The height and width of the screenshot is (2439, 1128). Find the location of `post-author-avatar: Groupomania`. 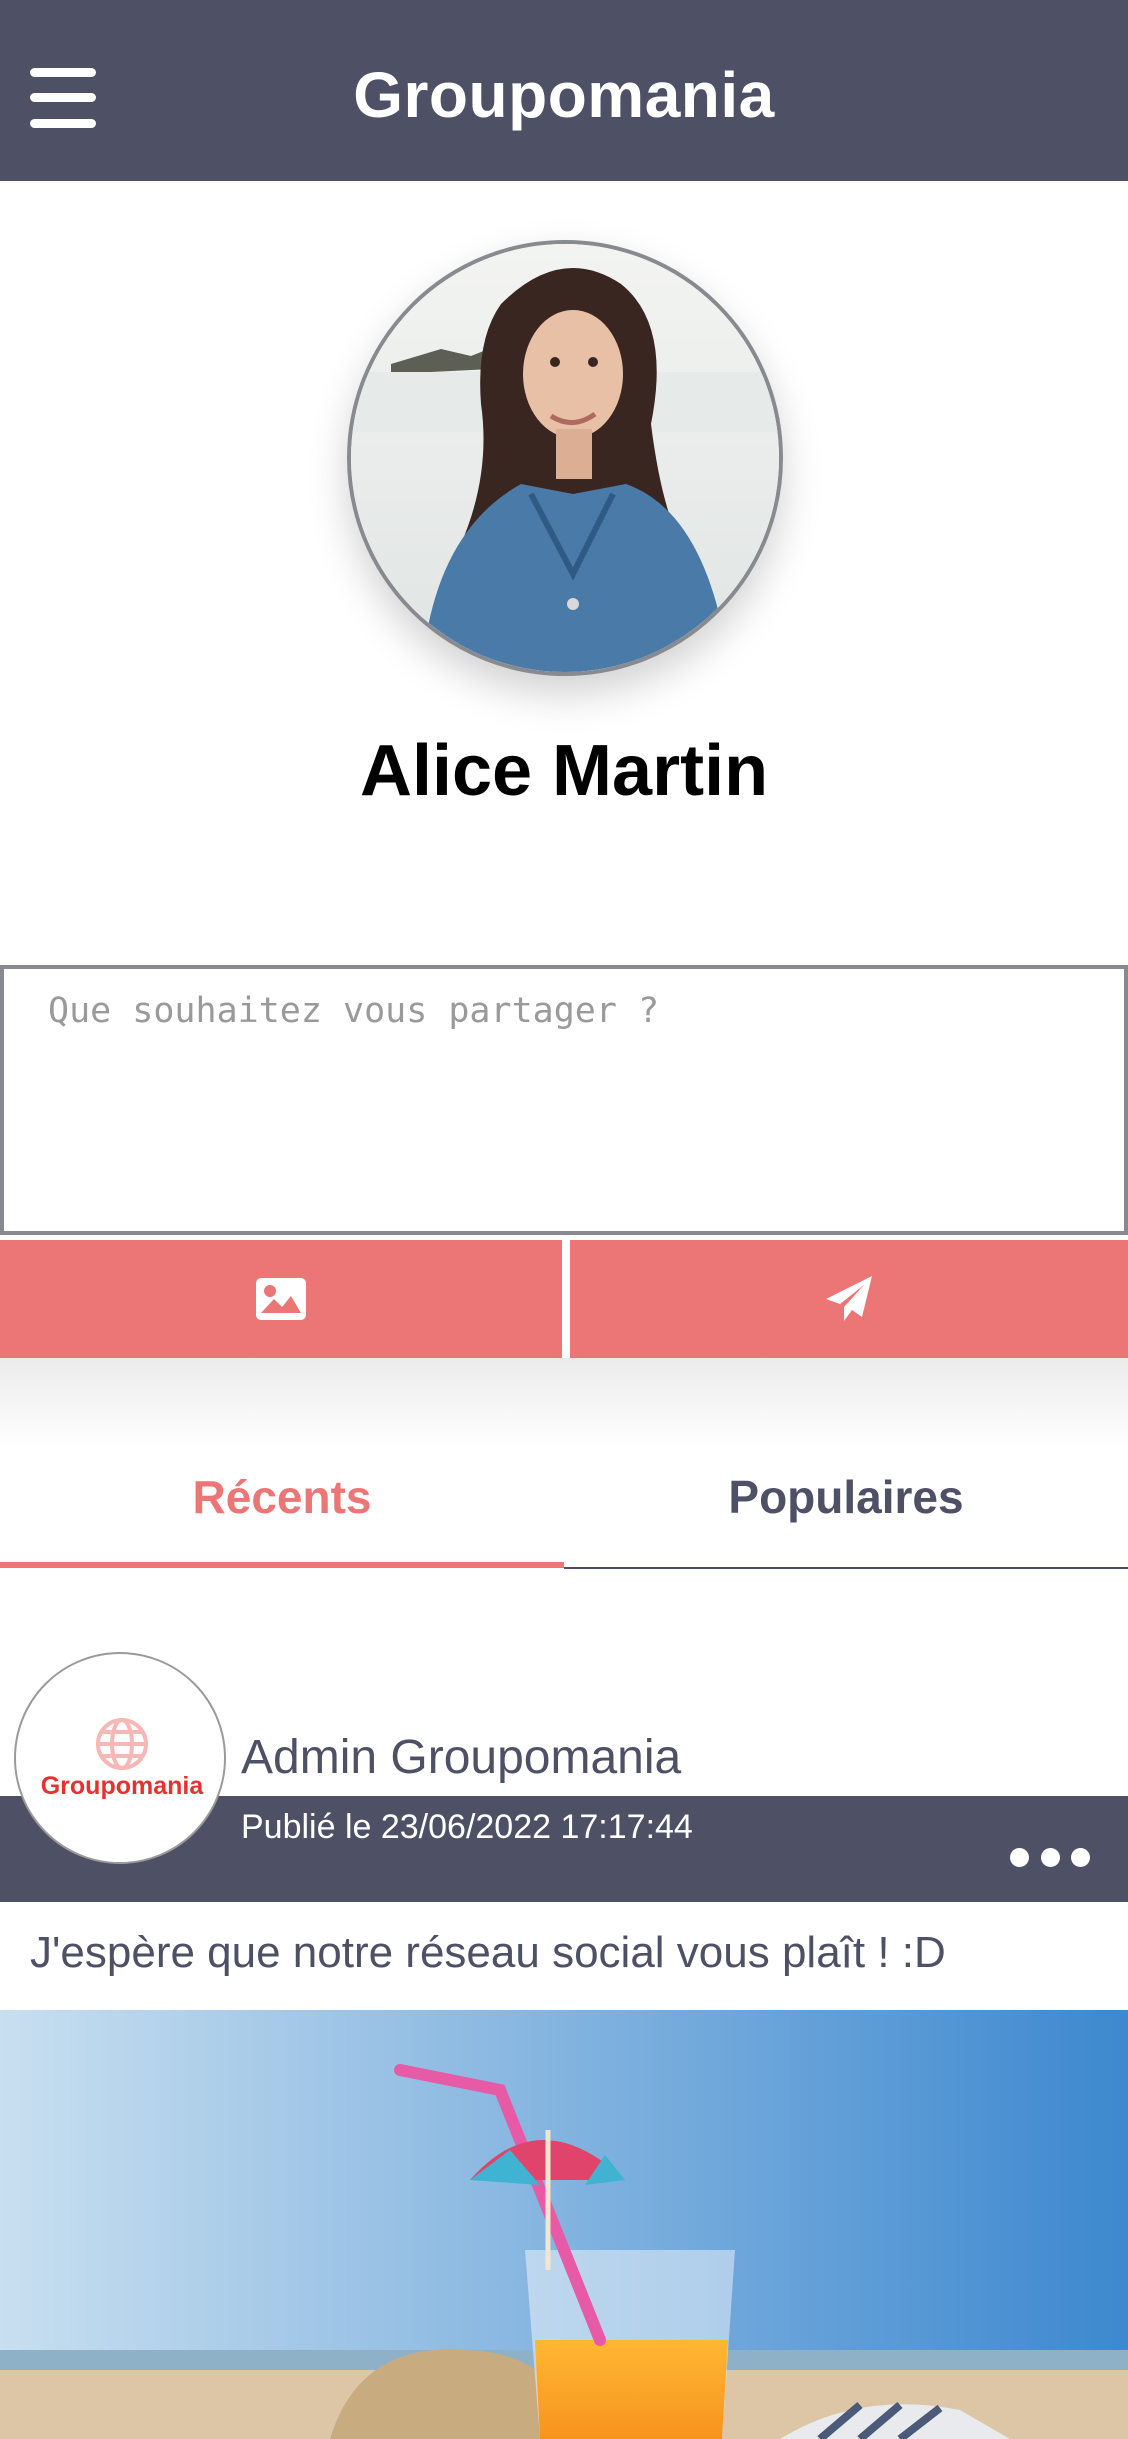

post-author-avatar: Groupomania is located at coordinates (120, 1758).